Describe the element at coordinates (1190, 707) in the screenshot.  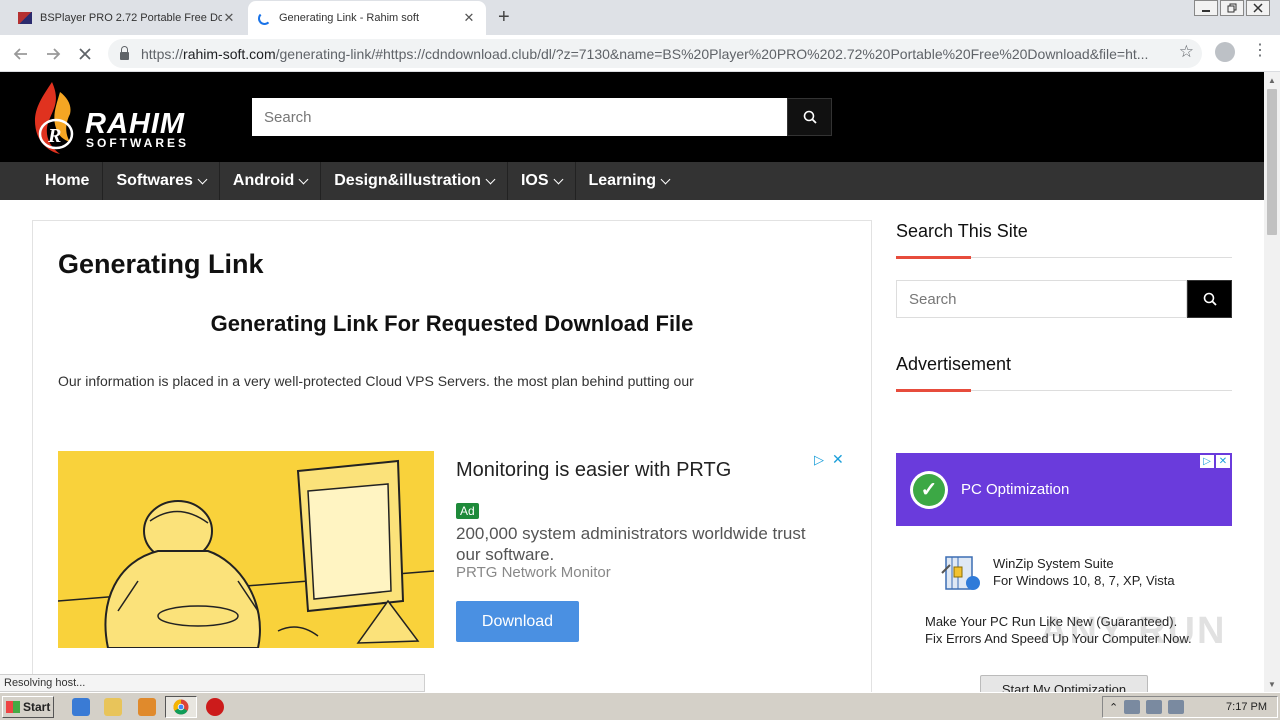
I see `system-tray: ⌃ 7:17 PM` at that location.